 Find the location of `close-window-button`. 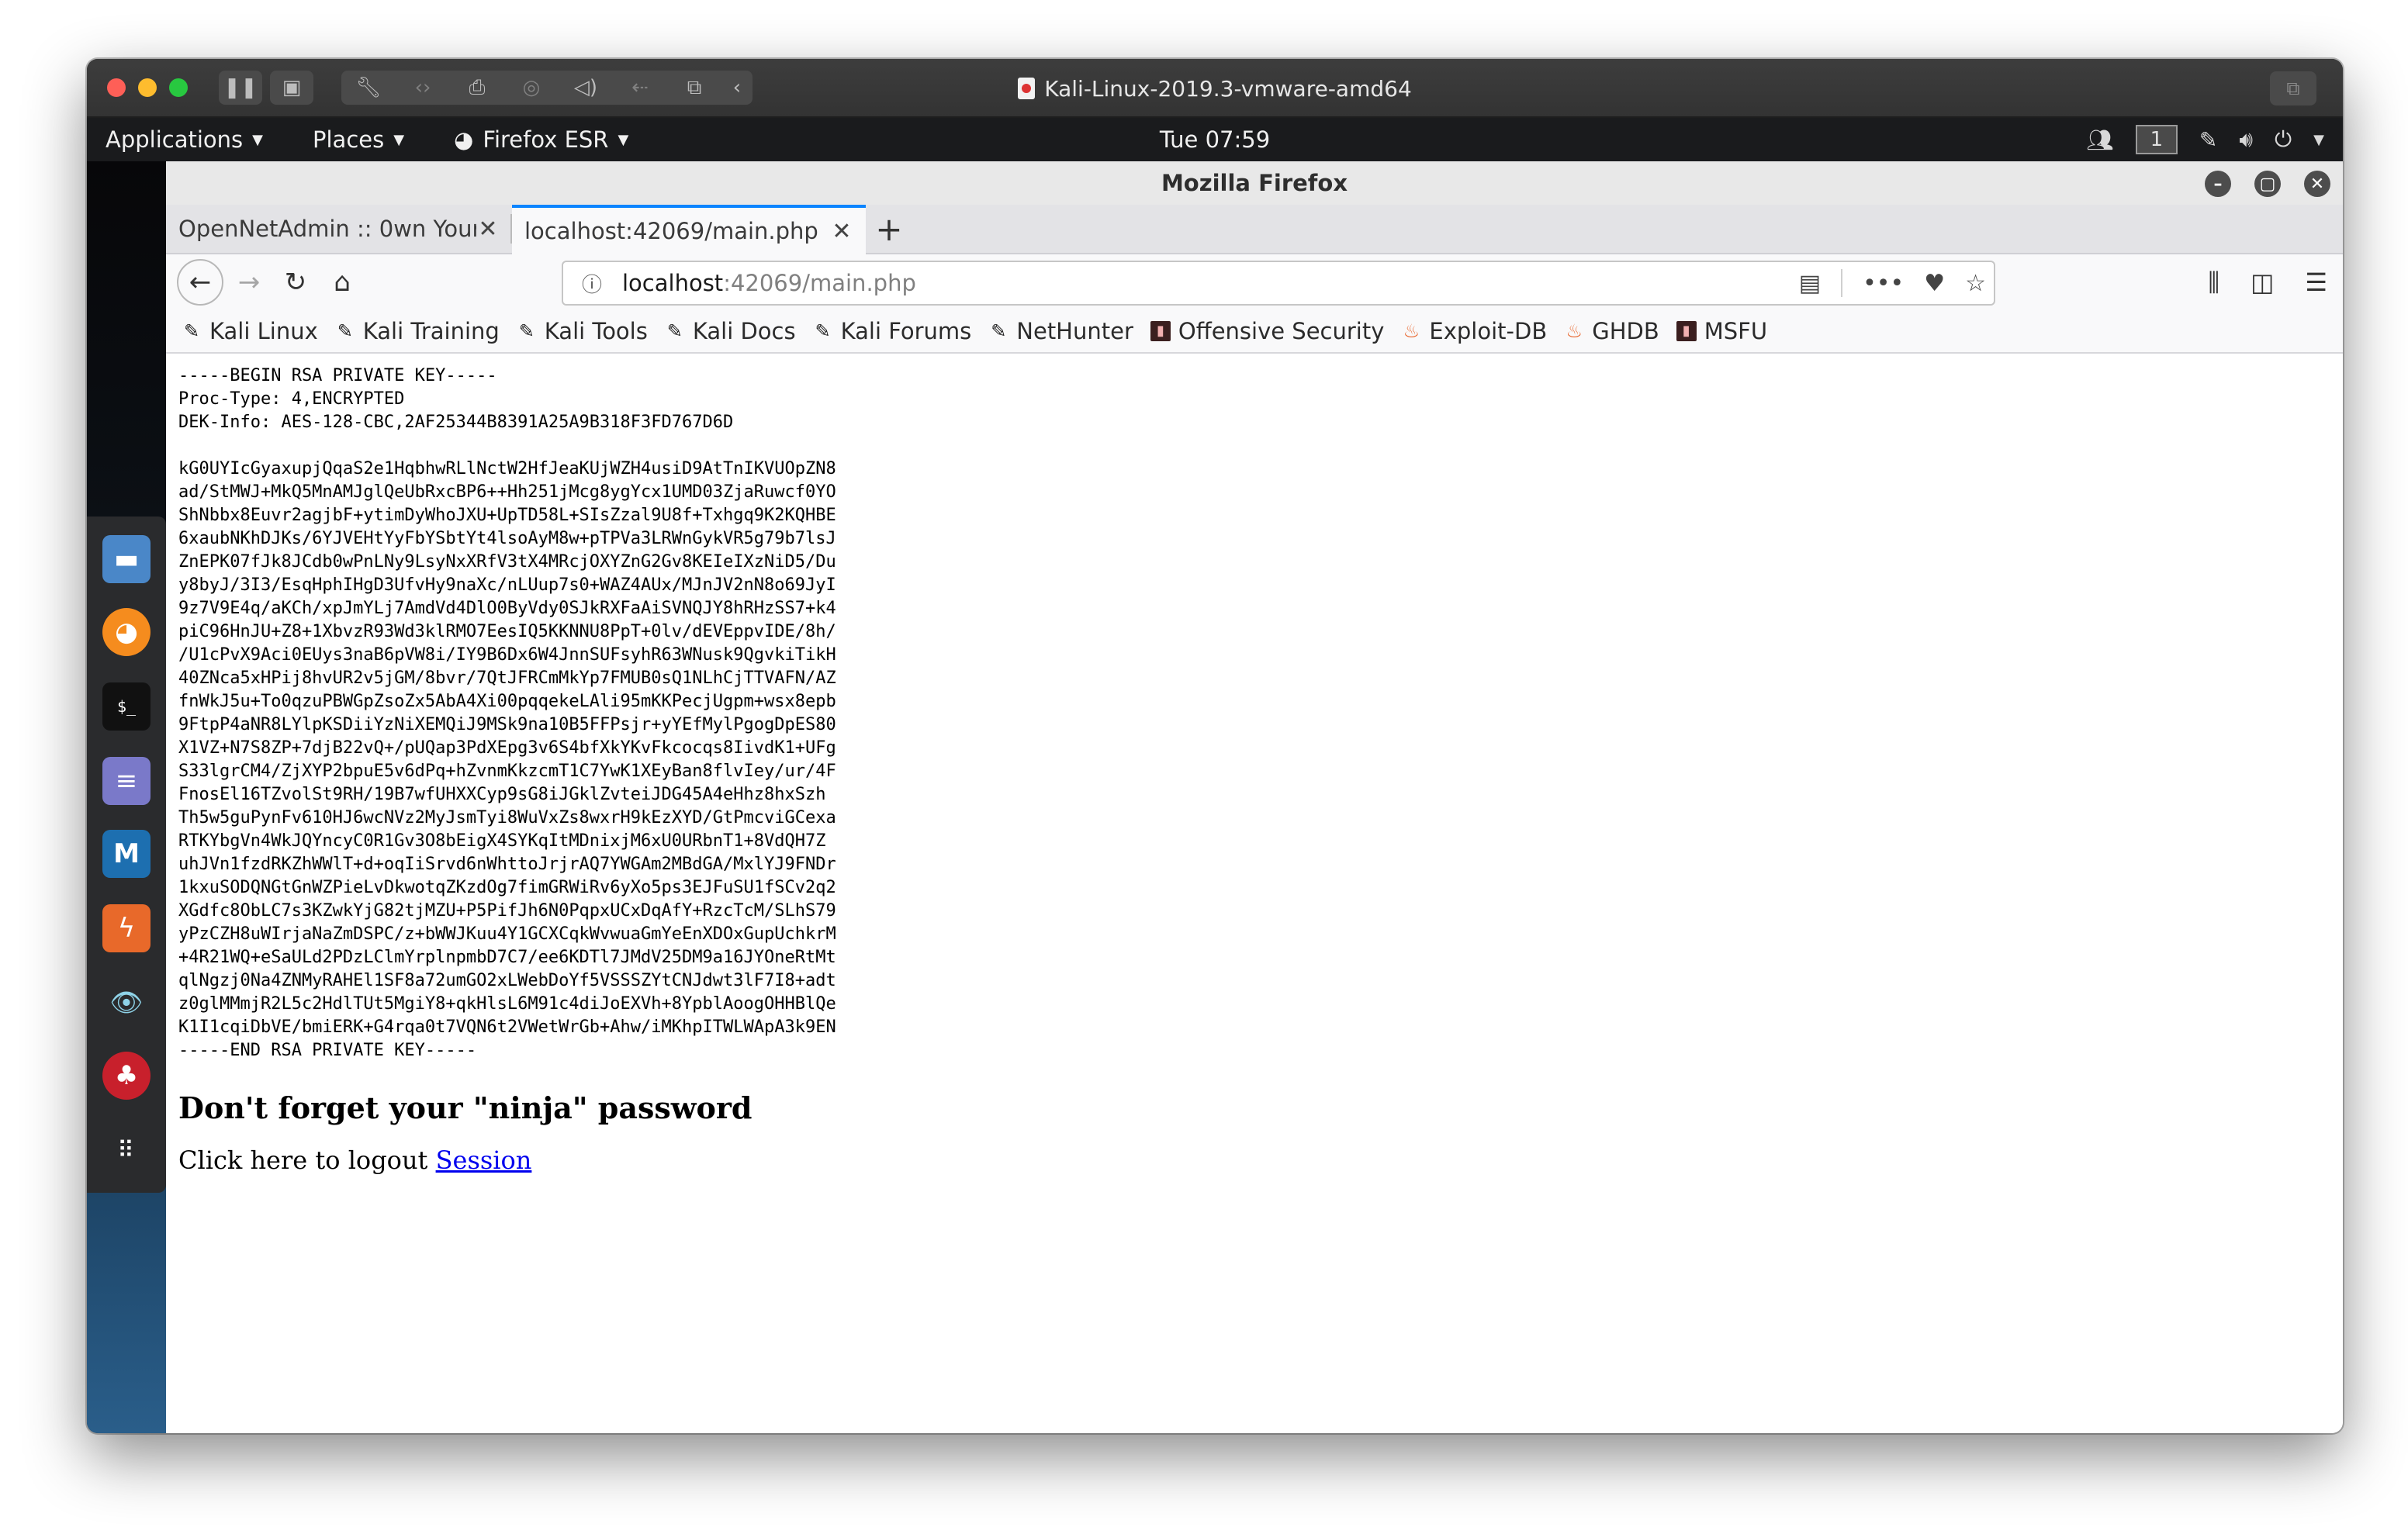

close-window-button is located at coordinates (116, 87).